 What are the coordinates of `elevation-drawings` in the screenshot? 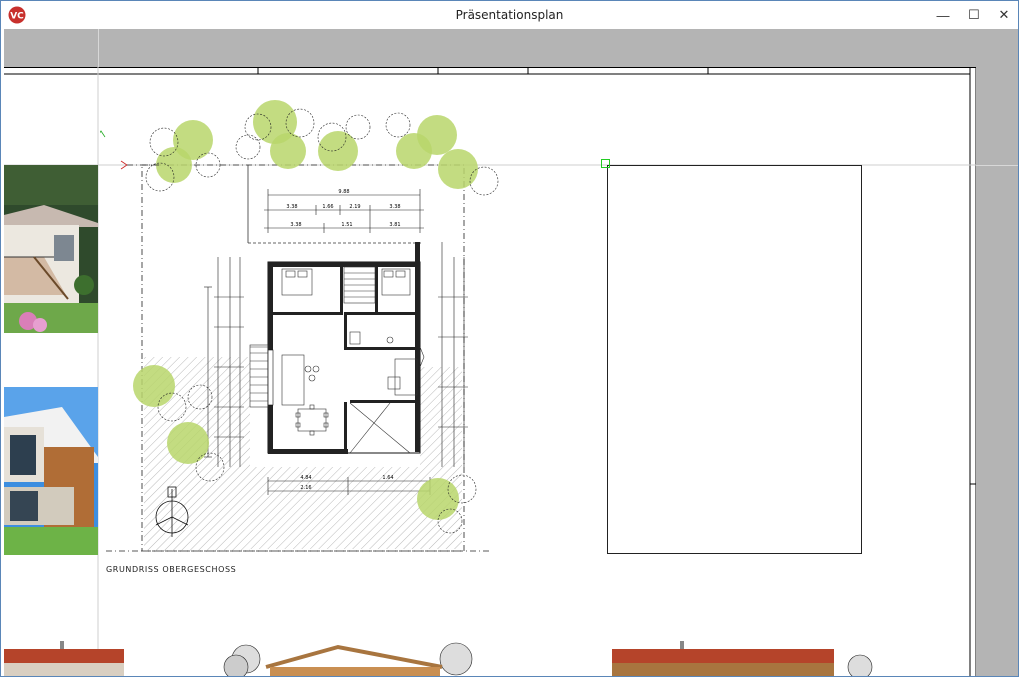 It's located at (438, 658).